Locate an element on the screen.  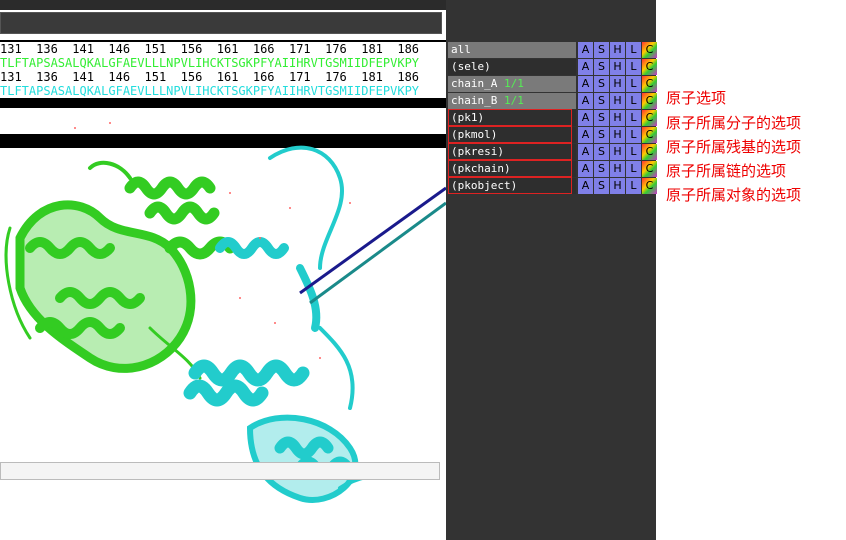
object-label: chain_B 1/1 is located at coordinates (512, 101).